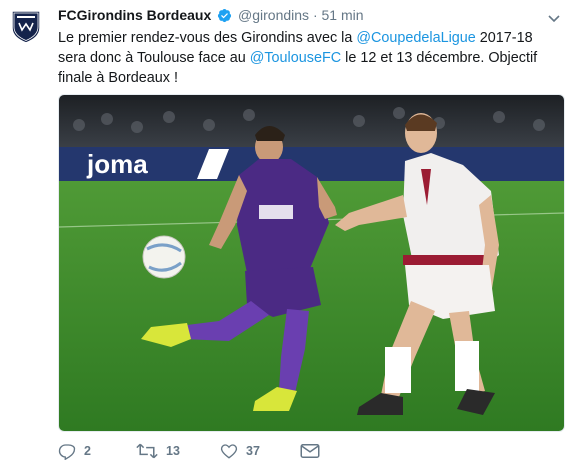 The image size is (570, 465). What do you see at coordinates (311, 121) in the screenshot?
I see `stadium-crowd` at bounding box center [311, 121].